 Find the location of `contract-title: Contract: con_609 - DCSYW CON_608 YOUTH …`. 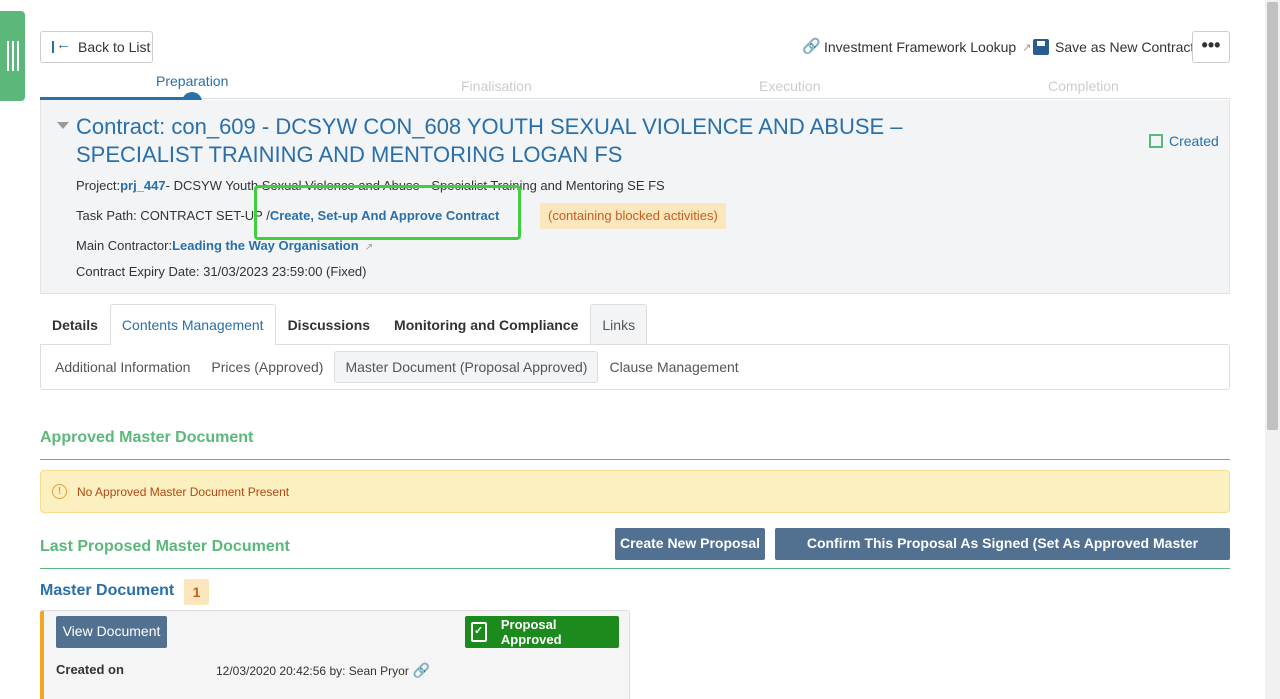

contract-title: Contract: con_609 - DCSYW CON_608 YOUTH … is located at coordinates (489, 140).